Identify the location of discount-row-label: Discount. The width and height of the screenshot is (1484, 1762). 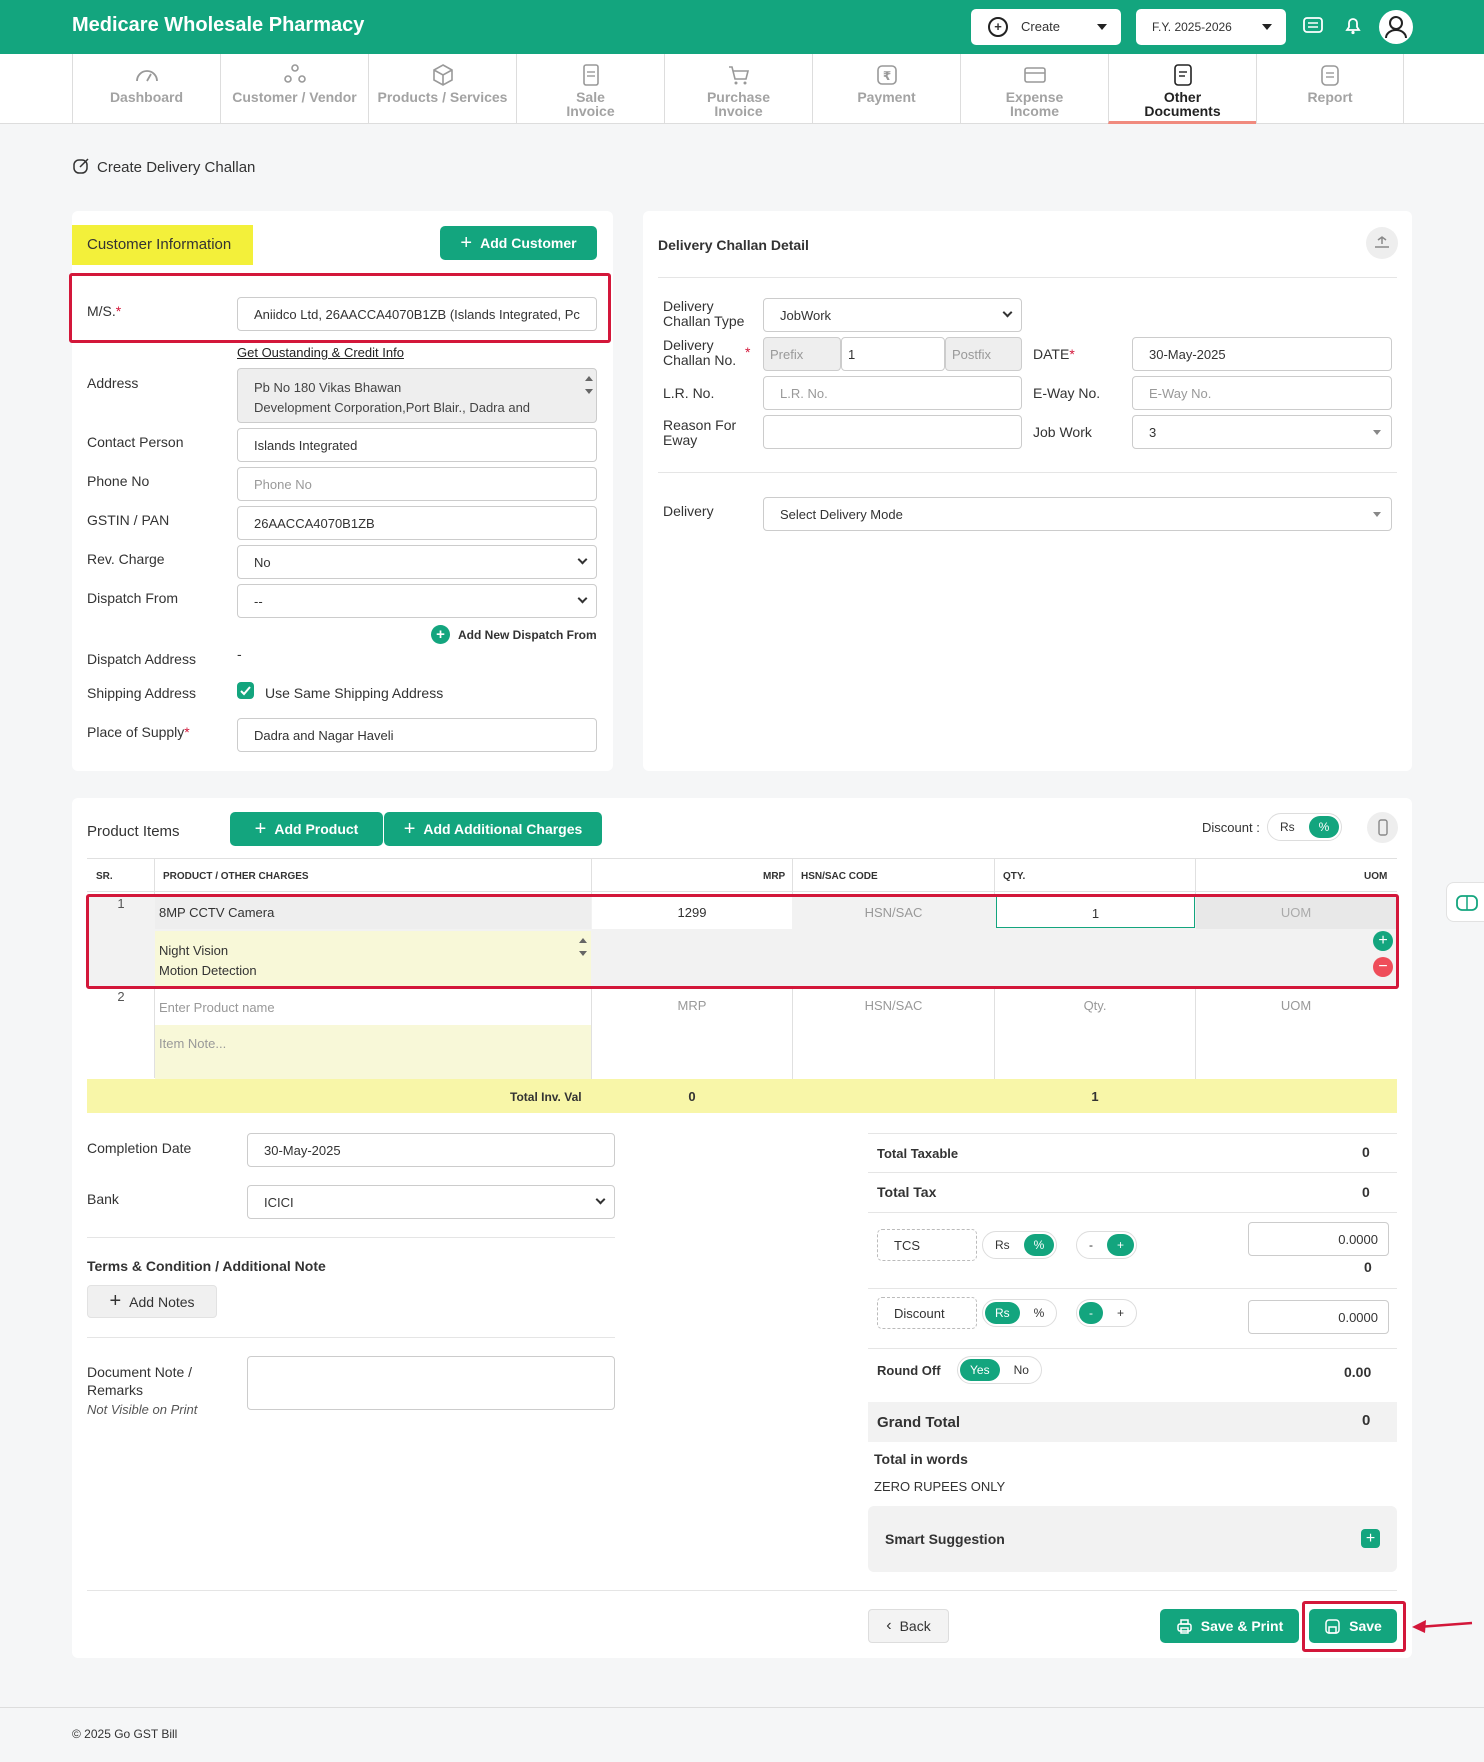
(927, 1313).